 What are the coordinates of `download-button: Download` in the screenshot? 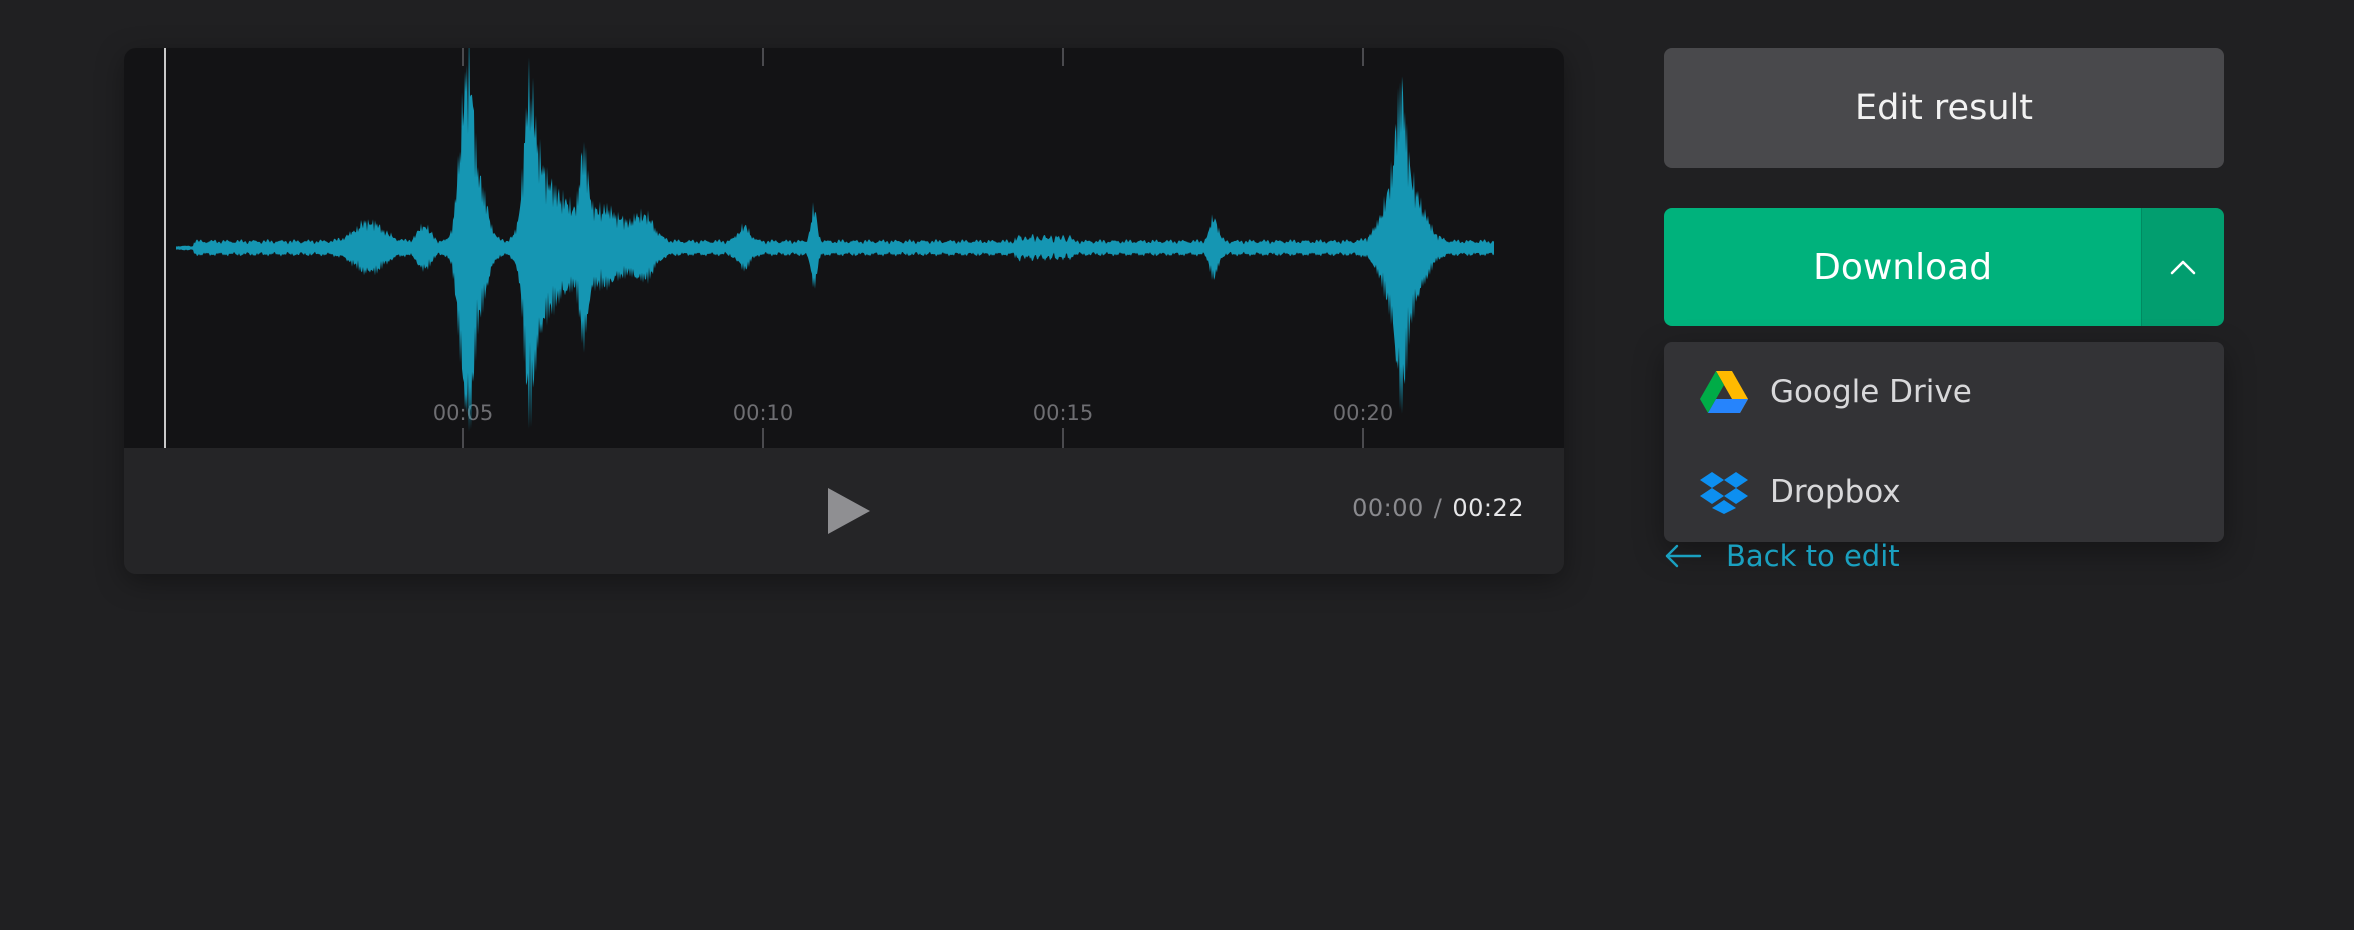 It's located at (1903, 267).